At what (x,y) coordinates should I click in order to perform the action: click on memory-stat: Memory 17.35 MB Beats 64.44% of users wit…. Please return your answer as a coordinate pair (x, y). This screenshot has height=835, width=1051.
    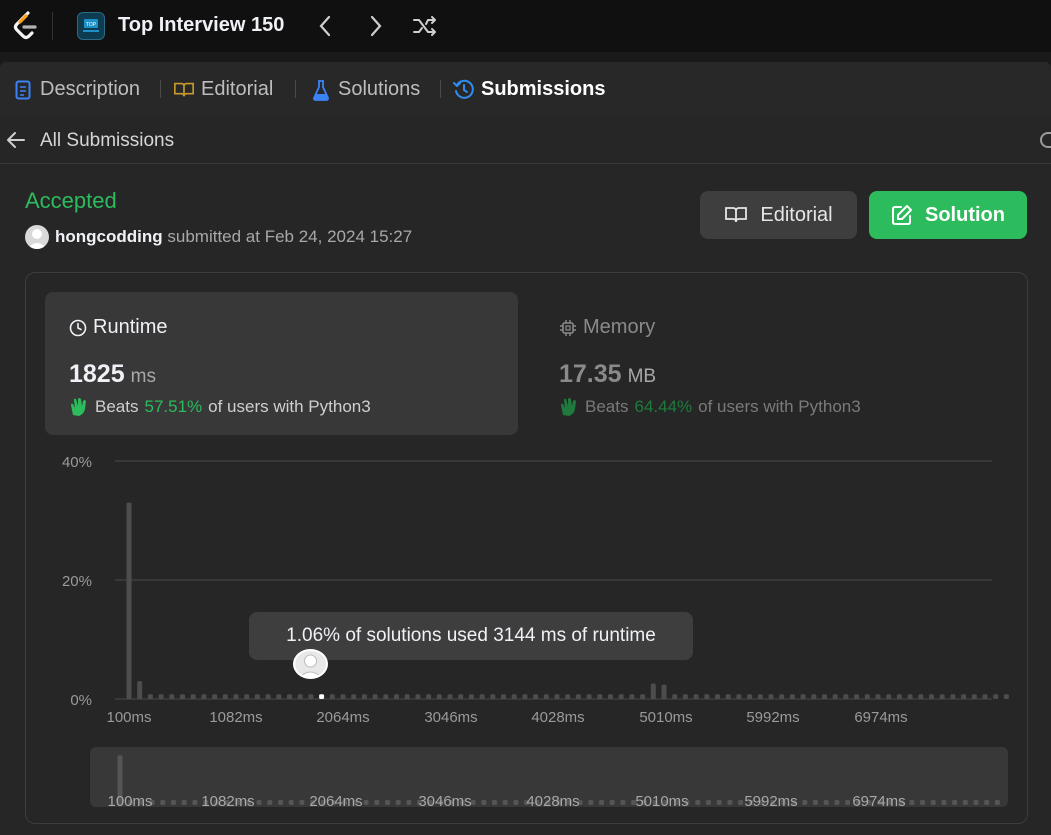
    Looking at the image, I should click on (771, 363).